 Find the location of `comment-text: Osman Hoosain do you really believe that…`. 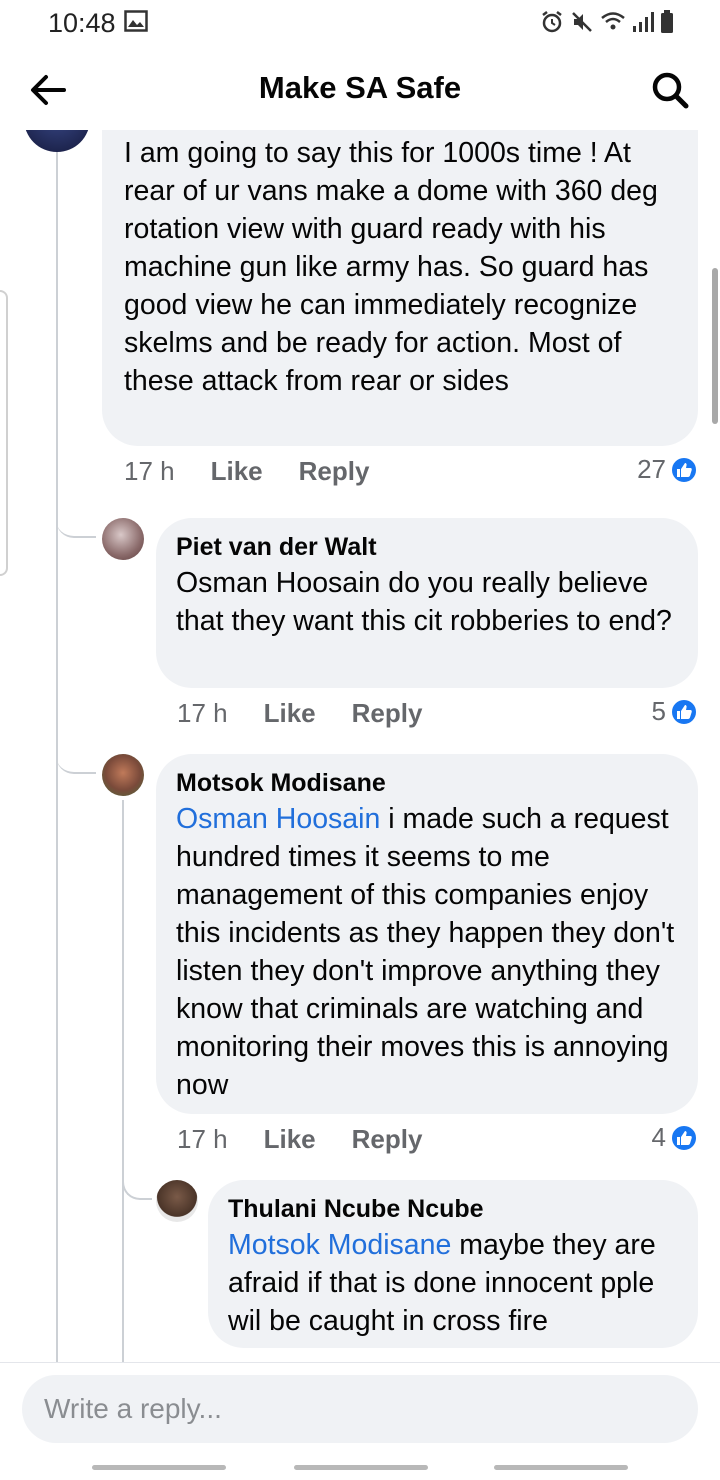

comment-text: Osman Hoosain do you really believe that… is located at coordinates (424, 602).